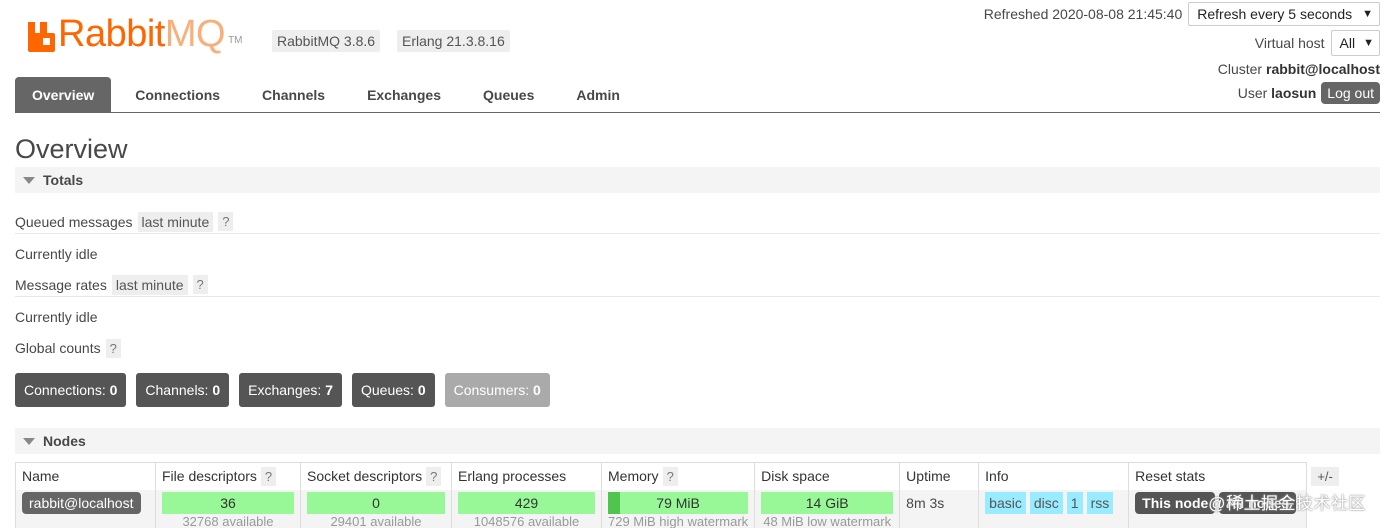 The image size is (1384, 528). I want to click on socket-descriptors-bar: 0, so click(376, 502).